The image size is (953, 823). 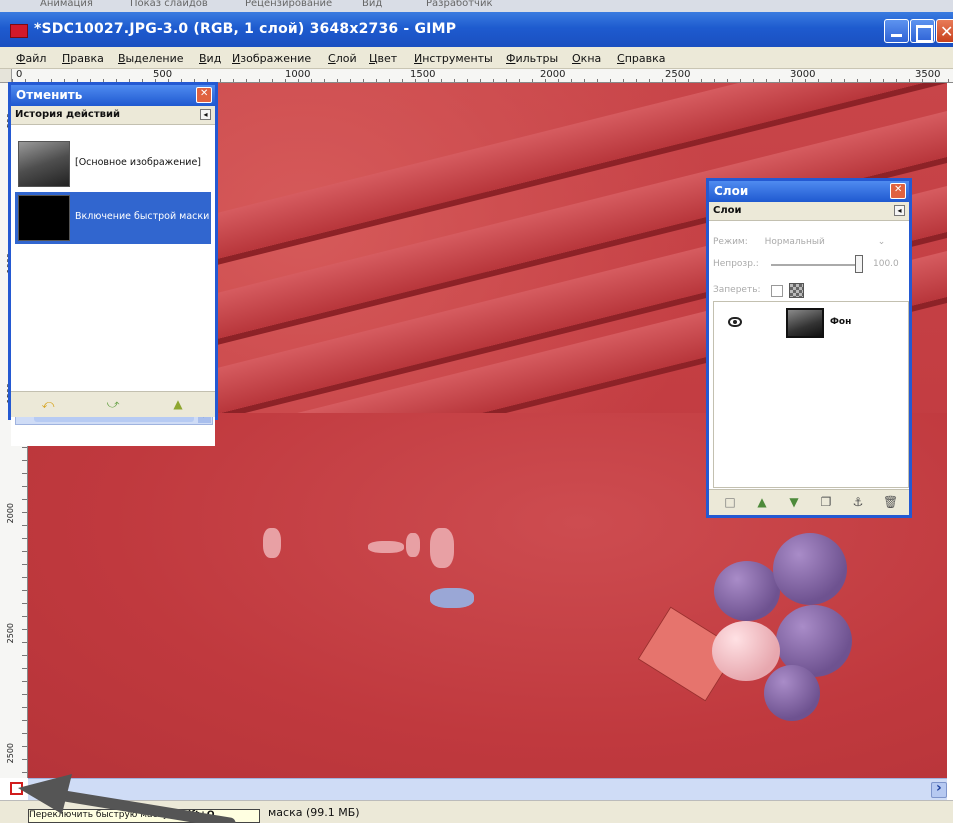 What do you see at coordinates (383, 58) in the screenshot?
I see `menu-colors: Цвет` at bounding box center [383, 58].